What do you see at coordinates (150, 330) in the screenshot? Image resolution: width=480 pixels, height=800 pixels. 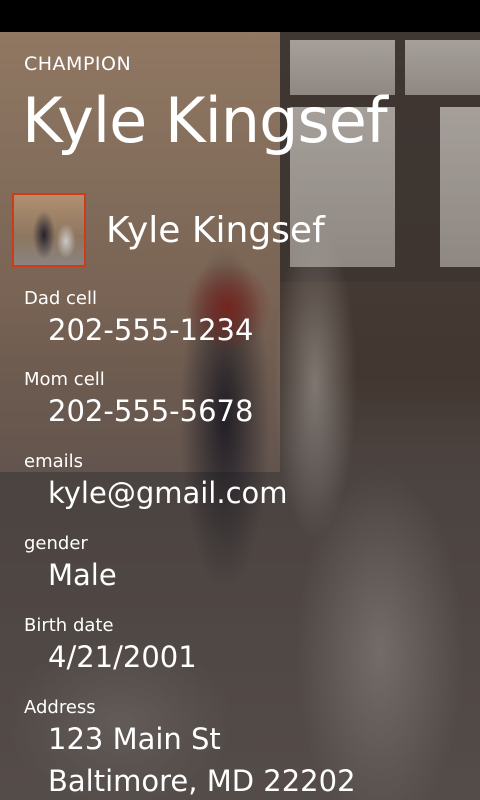 I see `dad-cell-value: 202-555-1234` at bounding box center [150, 330].